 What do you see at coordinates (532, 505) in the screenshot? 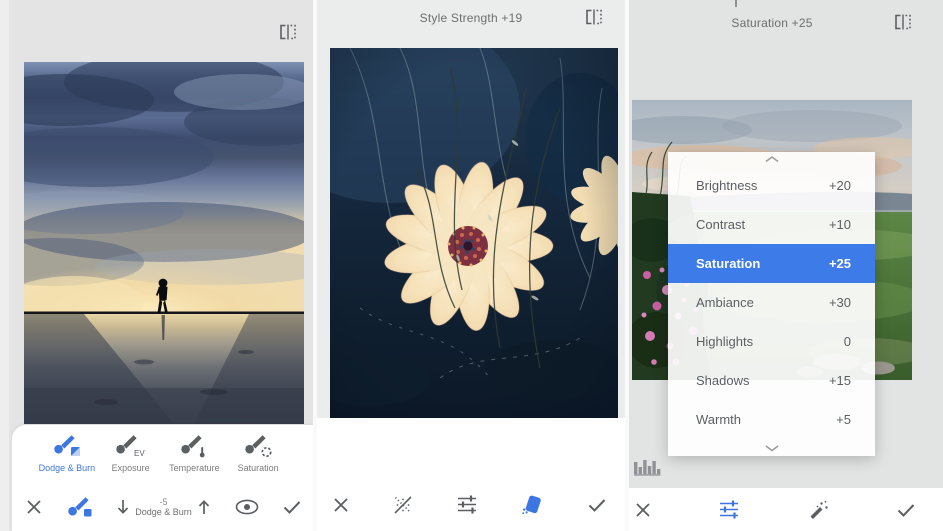
I see `style-strength-button` at bounding box center [532, 505].